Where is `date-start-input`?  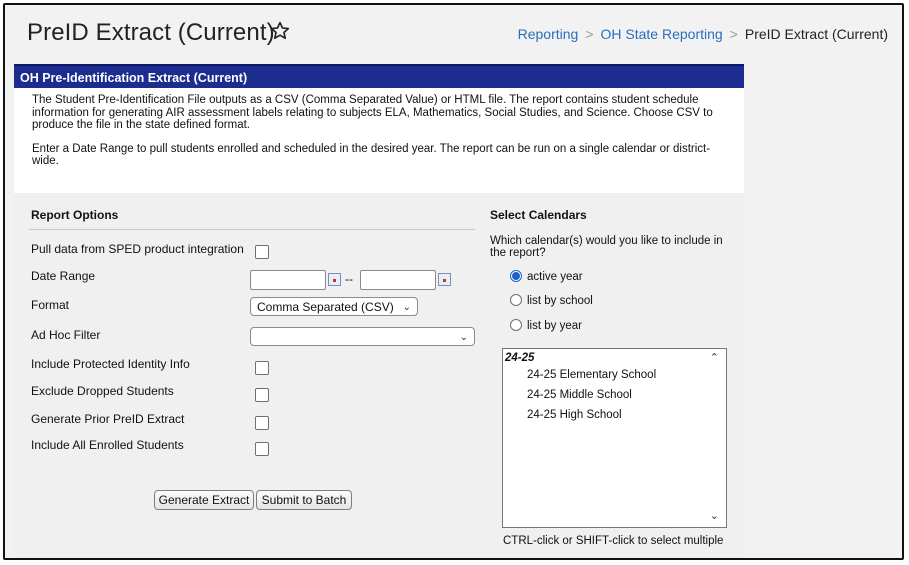
date-start-input is located at coordinates (288, 280).